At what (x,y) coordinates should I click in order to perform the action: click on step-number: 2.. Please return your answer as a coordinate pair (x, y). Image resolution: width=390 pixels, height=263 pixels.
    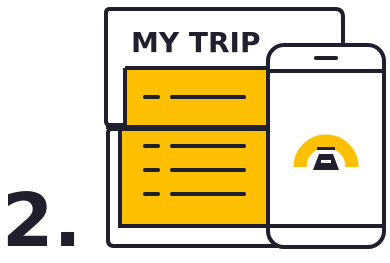
    Looking at the image, I should click on (42, 220).